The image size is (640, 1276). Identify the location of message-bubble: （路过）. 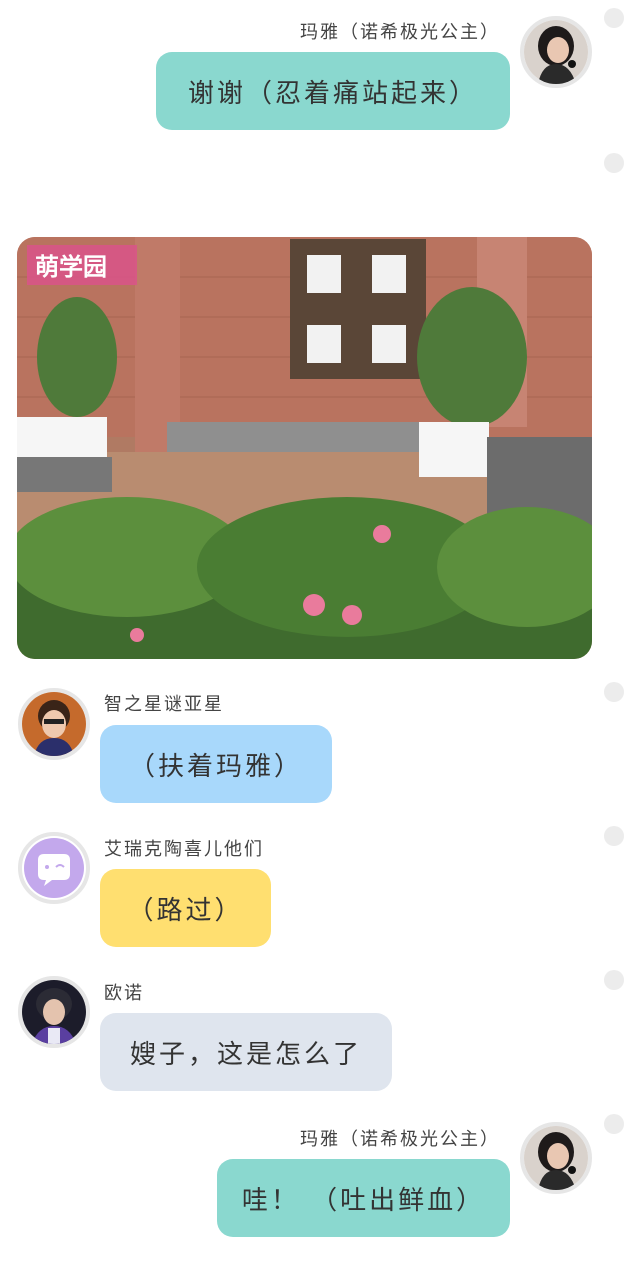
(185, 908).